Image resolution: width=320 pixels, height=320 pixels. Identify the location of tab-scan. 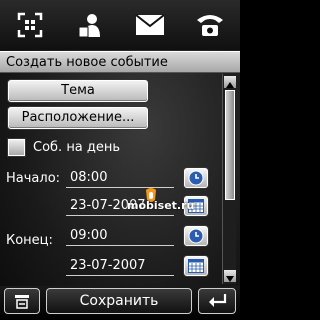
(30, 25).